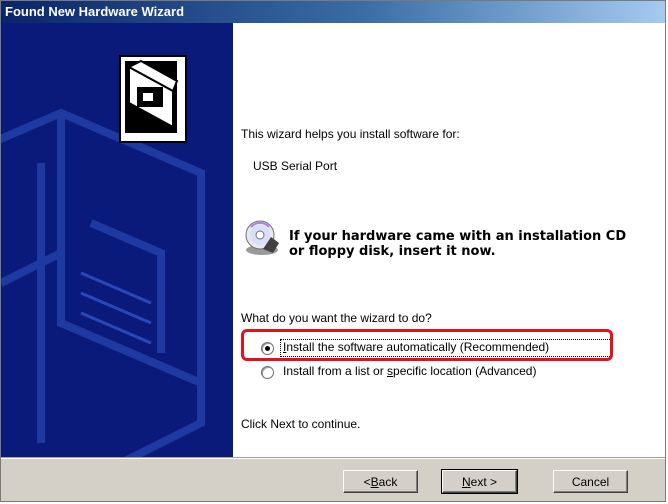  I want to click on continue-hint: Click Next to continue., so click(301, 424).